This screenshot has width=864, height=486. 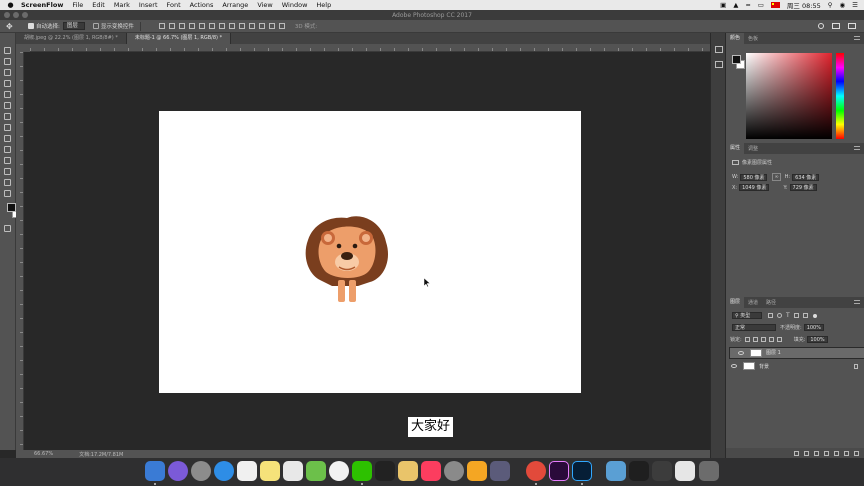 What do you see at coordinates (830, 5) in the screenshot?
I see `spotlight-icon: ⚲` at bounding box center [830, 5].